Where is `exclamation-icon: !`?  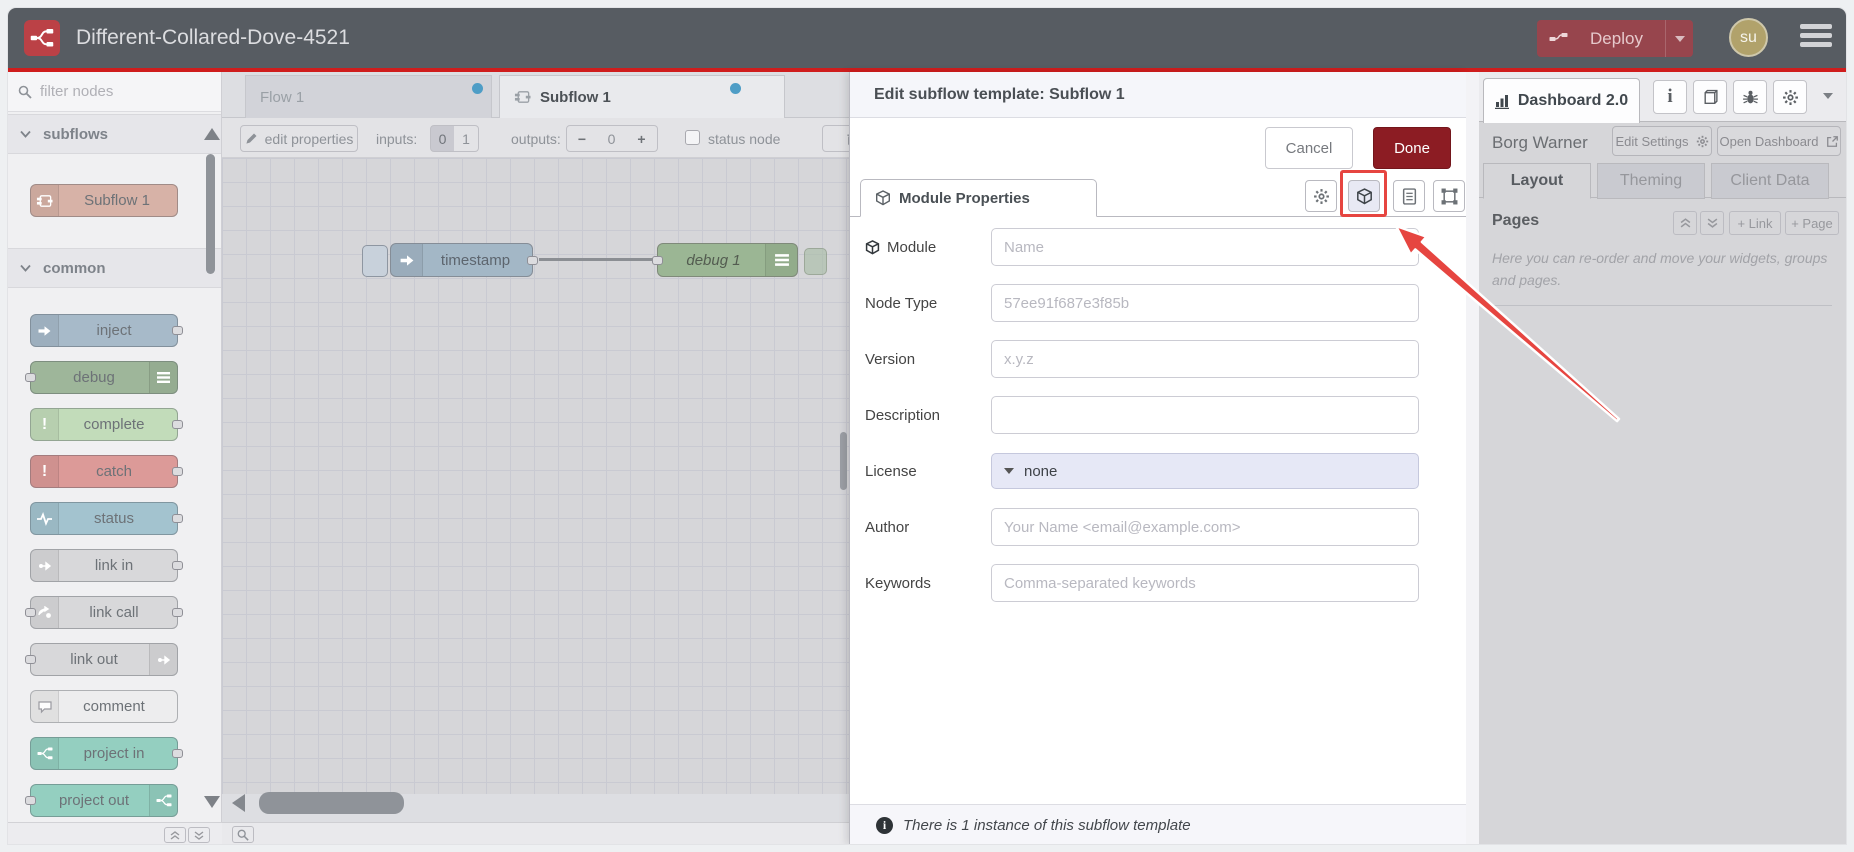 exclamation-icon: ! is located at coordinates (45, 471).